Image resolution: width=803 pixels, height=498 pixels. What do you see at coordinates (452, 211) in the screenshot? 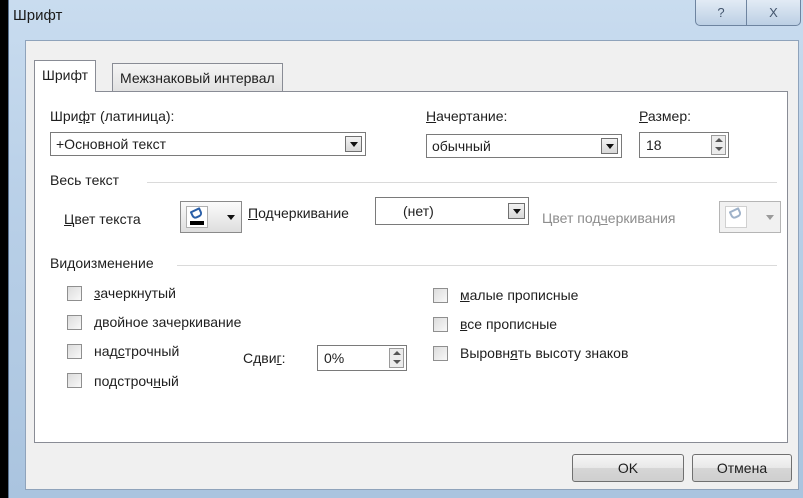
I see `underline-combo: (нет)` at bounding box center [452, 211].